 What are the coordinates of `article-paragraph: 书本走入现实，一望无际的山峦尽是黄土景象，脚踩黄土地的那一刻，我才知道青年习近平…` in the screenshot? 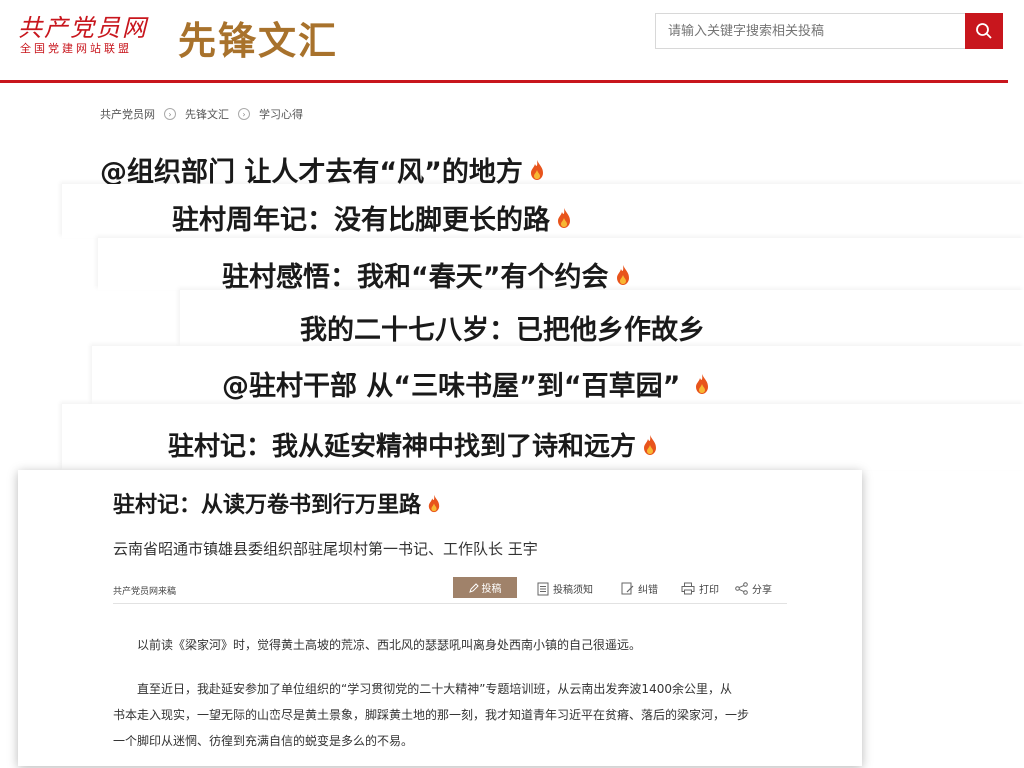 It's located at (431, 715).